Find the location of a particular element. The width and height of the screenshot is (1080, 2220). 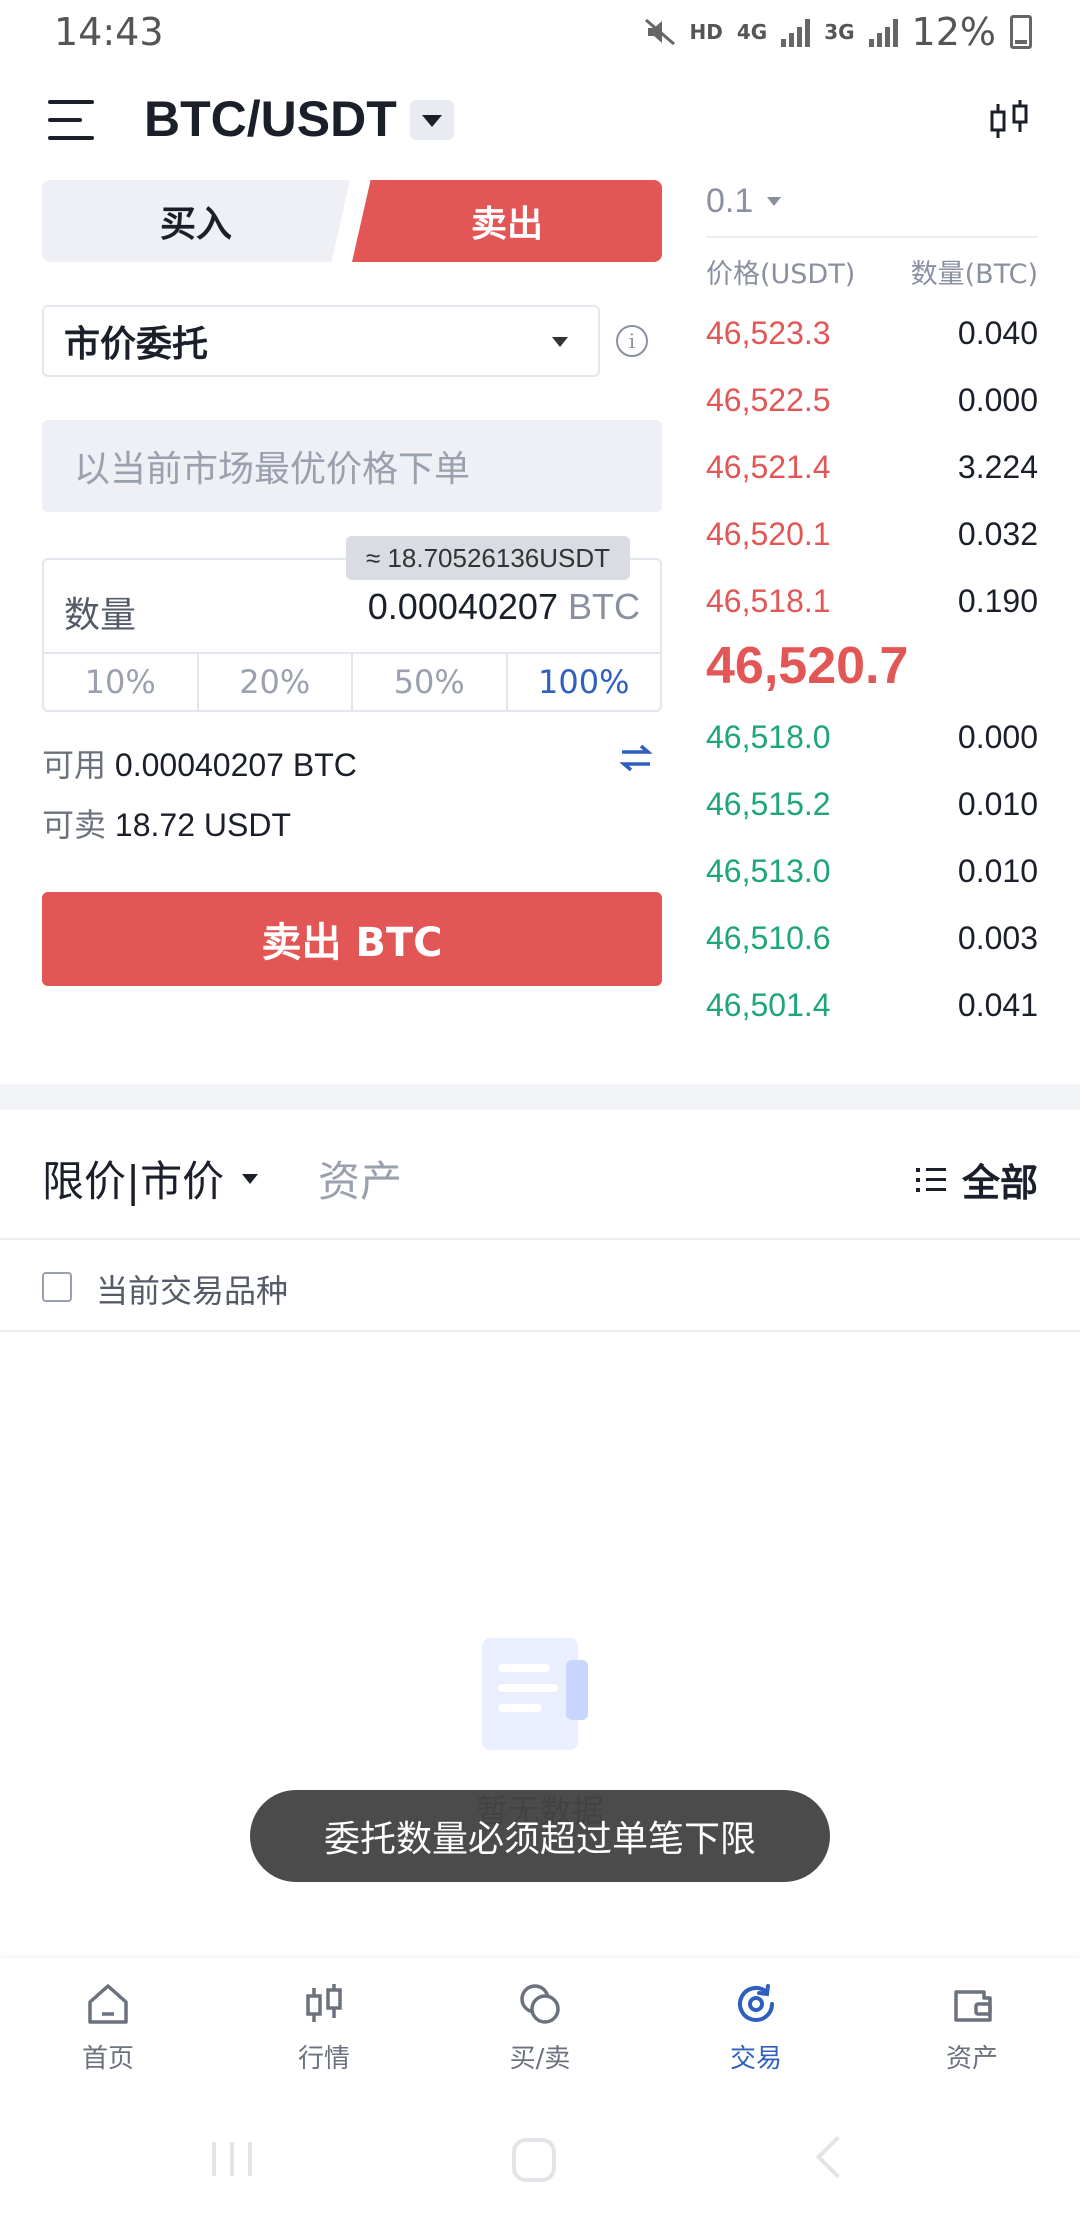

nav-trade-label: 交易 is located at coordinates (755, 2059).